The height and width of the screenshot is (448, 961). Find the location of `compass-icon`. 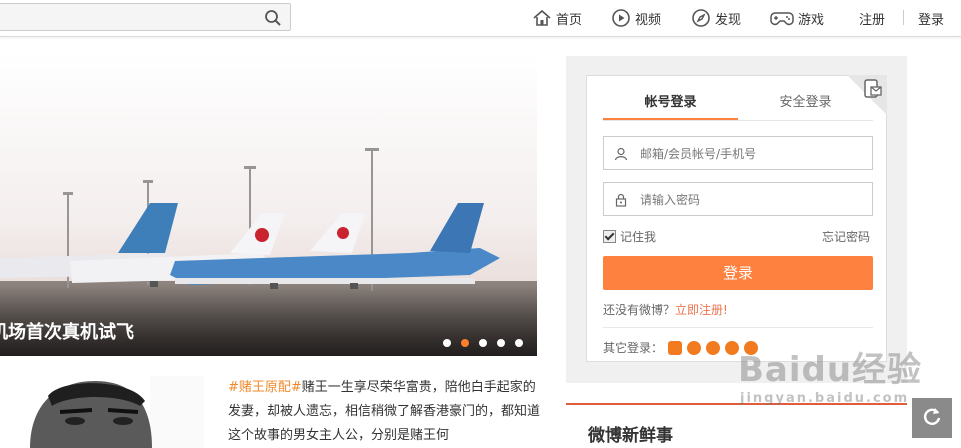

compass-icon is located at coordinates (701, 18).